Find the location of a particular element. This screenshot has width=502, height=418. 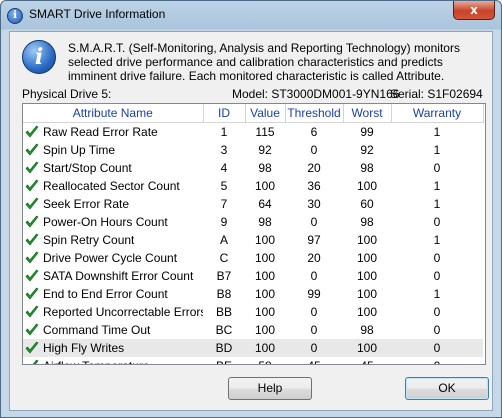

table-row: Airflow TemperatureBE5845450 is located at coordinates (253, 360).